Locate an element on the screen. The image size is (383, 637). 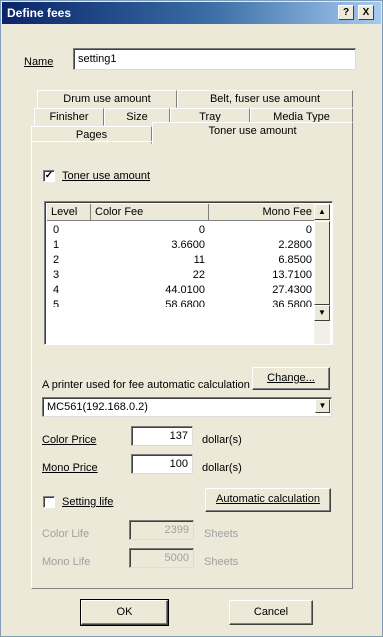
table-row: 4 44.0100 27.4300 is located at coordinates (181, 290).